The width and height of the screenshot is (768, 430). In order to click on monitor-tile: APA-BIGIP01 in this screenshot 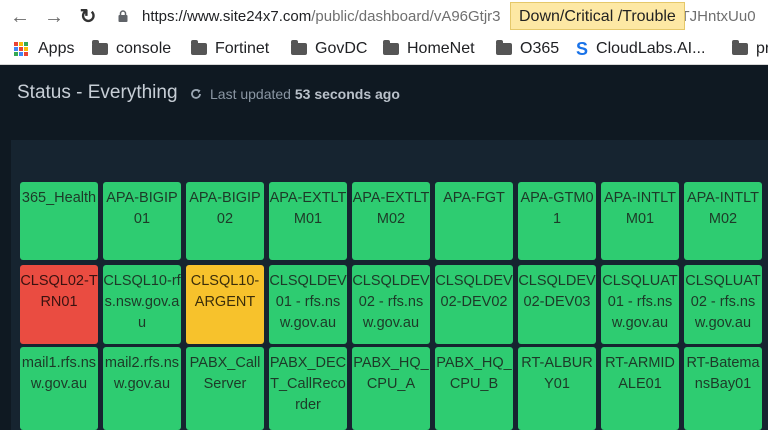, I will do `click(142, 221)`.